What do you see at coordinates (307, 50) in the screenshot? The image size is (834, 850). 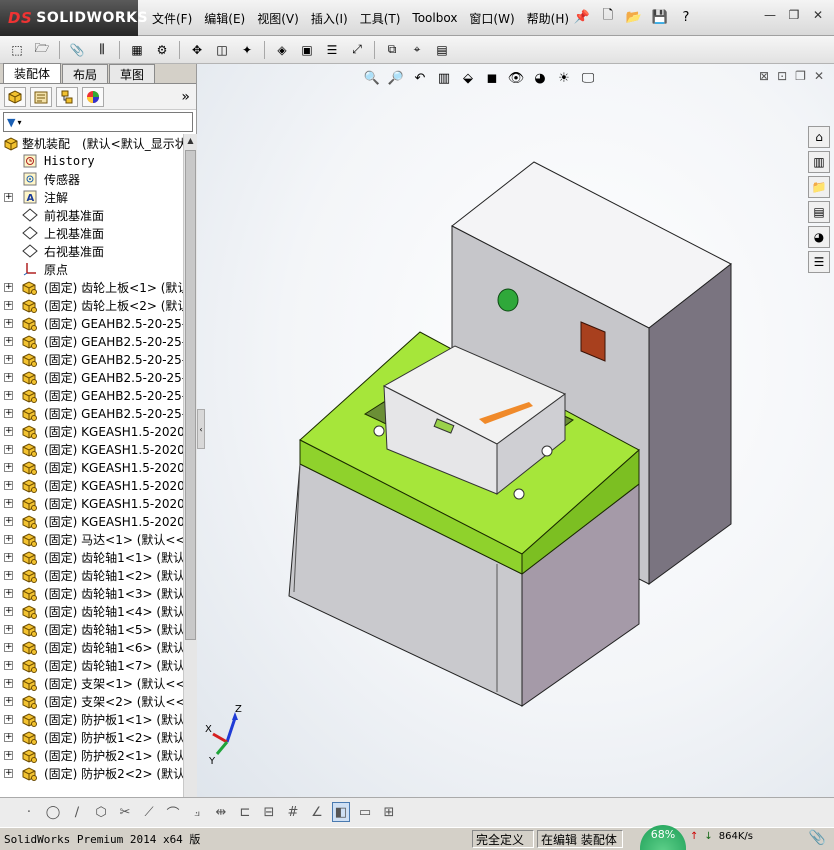 I see `new-motion-study-icon: ▣` at bounding box center [307, 50].